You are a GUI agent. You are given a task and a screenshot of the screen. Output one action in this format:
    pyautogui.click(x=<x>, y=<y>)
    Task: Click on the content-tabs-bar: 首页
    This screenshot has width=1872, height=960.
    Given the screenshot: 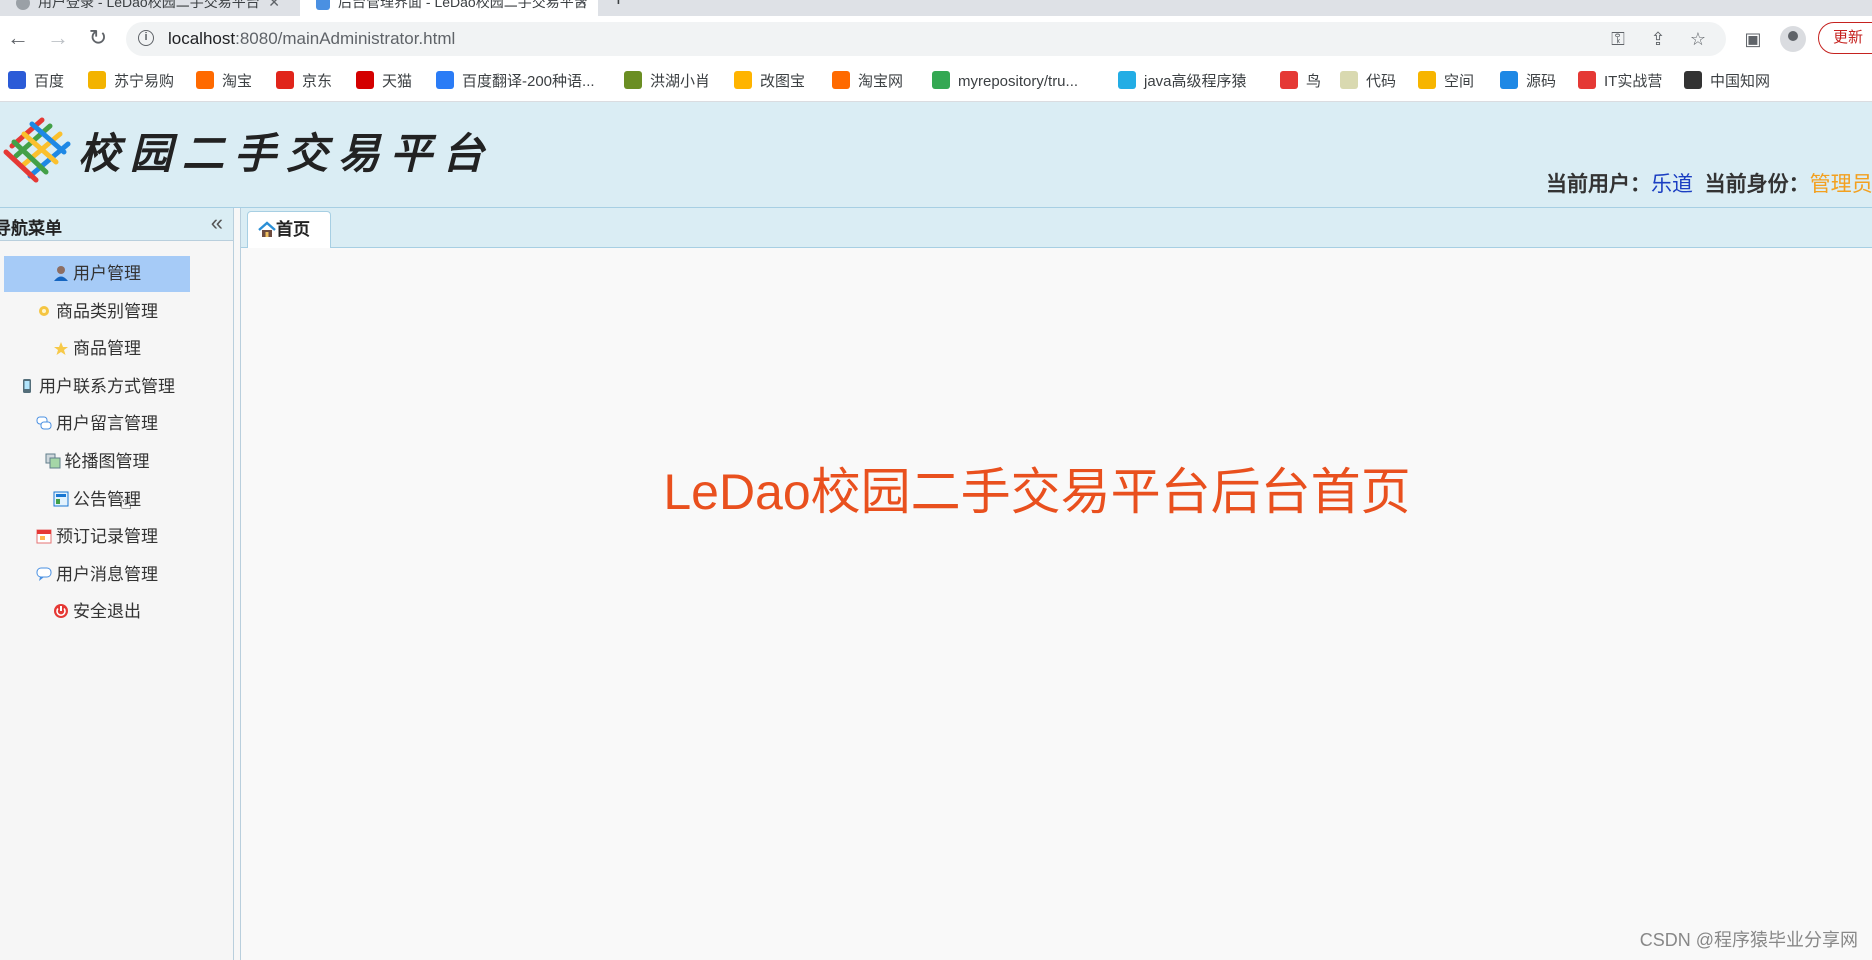 What is the action you would take?
    pyautogui.click(x=1056, y=228)
    